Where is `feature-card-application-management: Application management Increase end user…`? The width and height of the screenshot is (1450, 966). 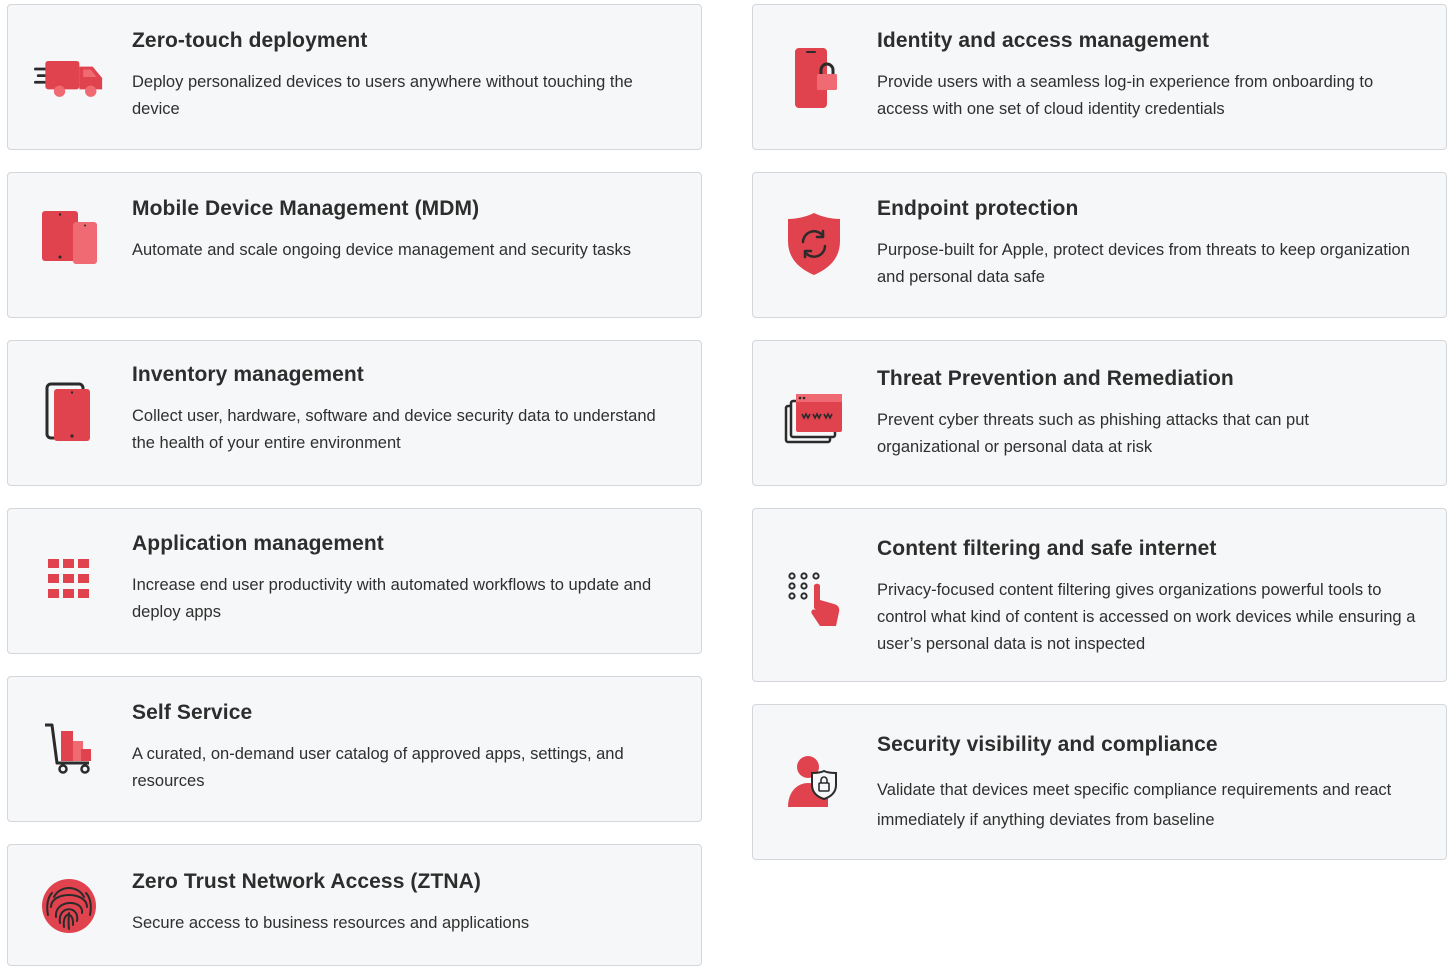
feature-card-application-management: Application management Increase end user… is located at coordinates (354, 581).